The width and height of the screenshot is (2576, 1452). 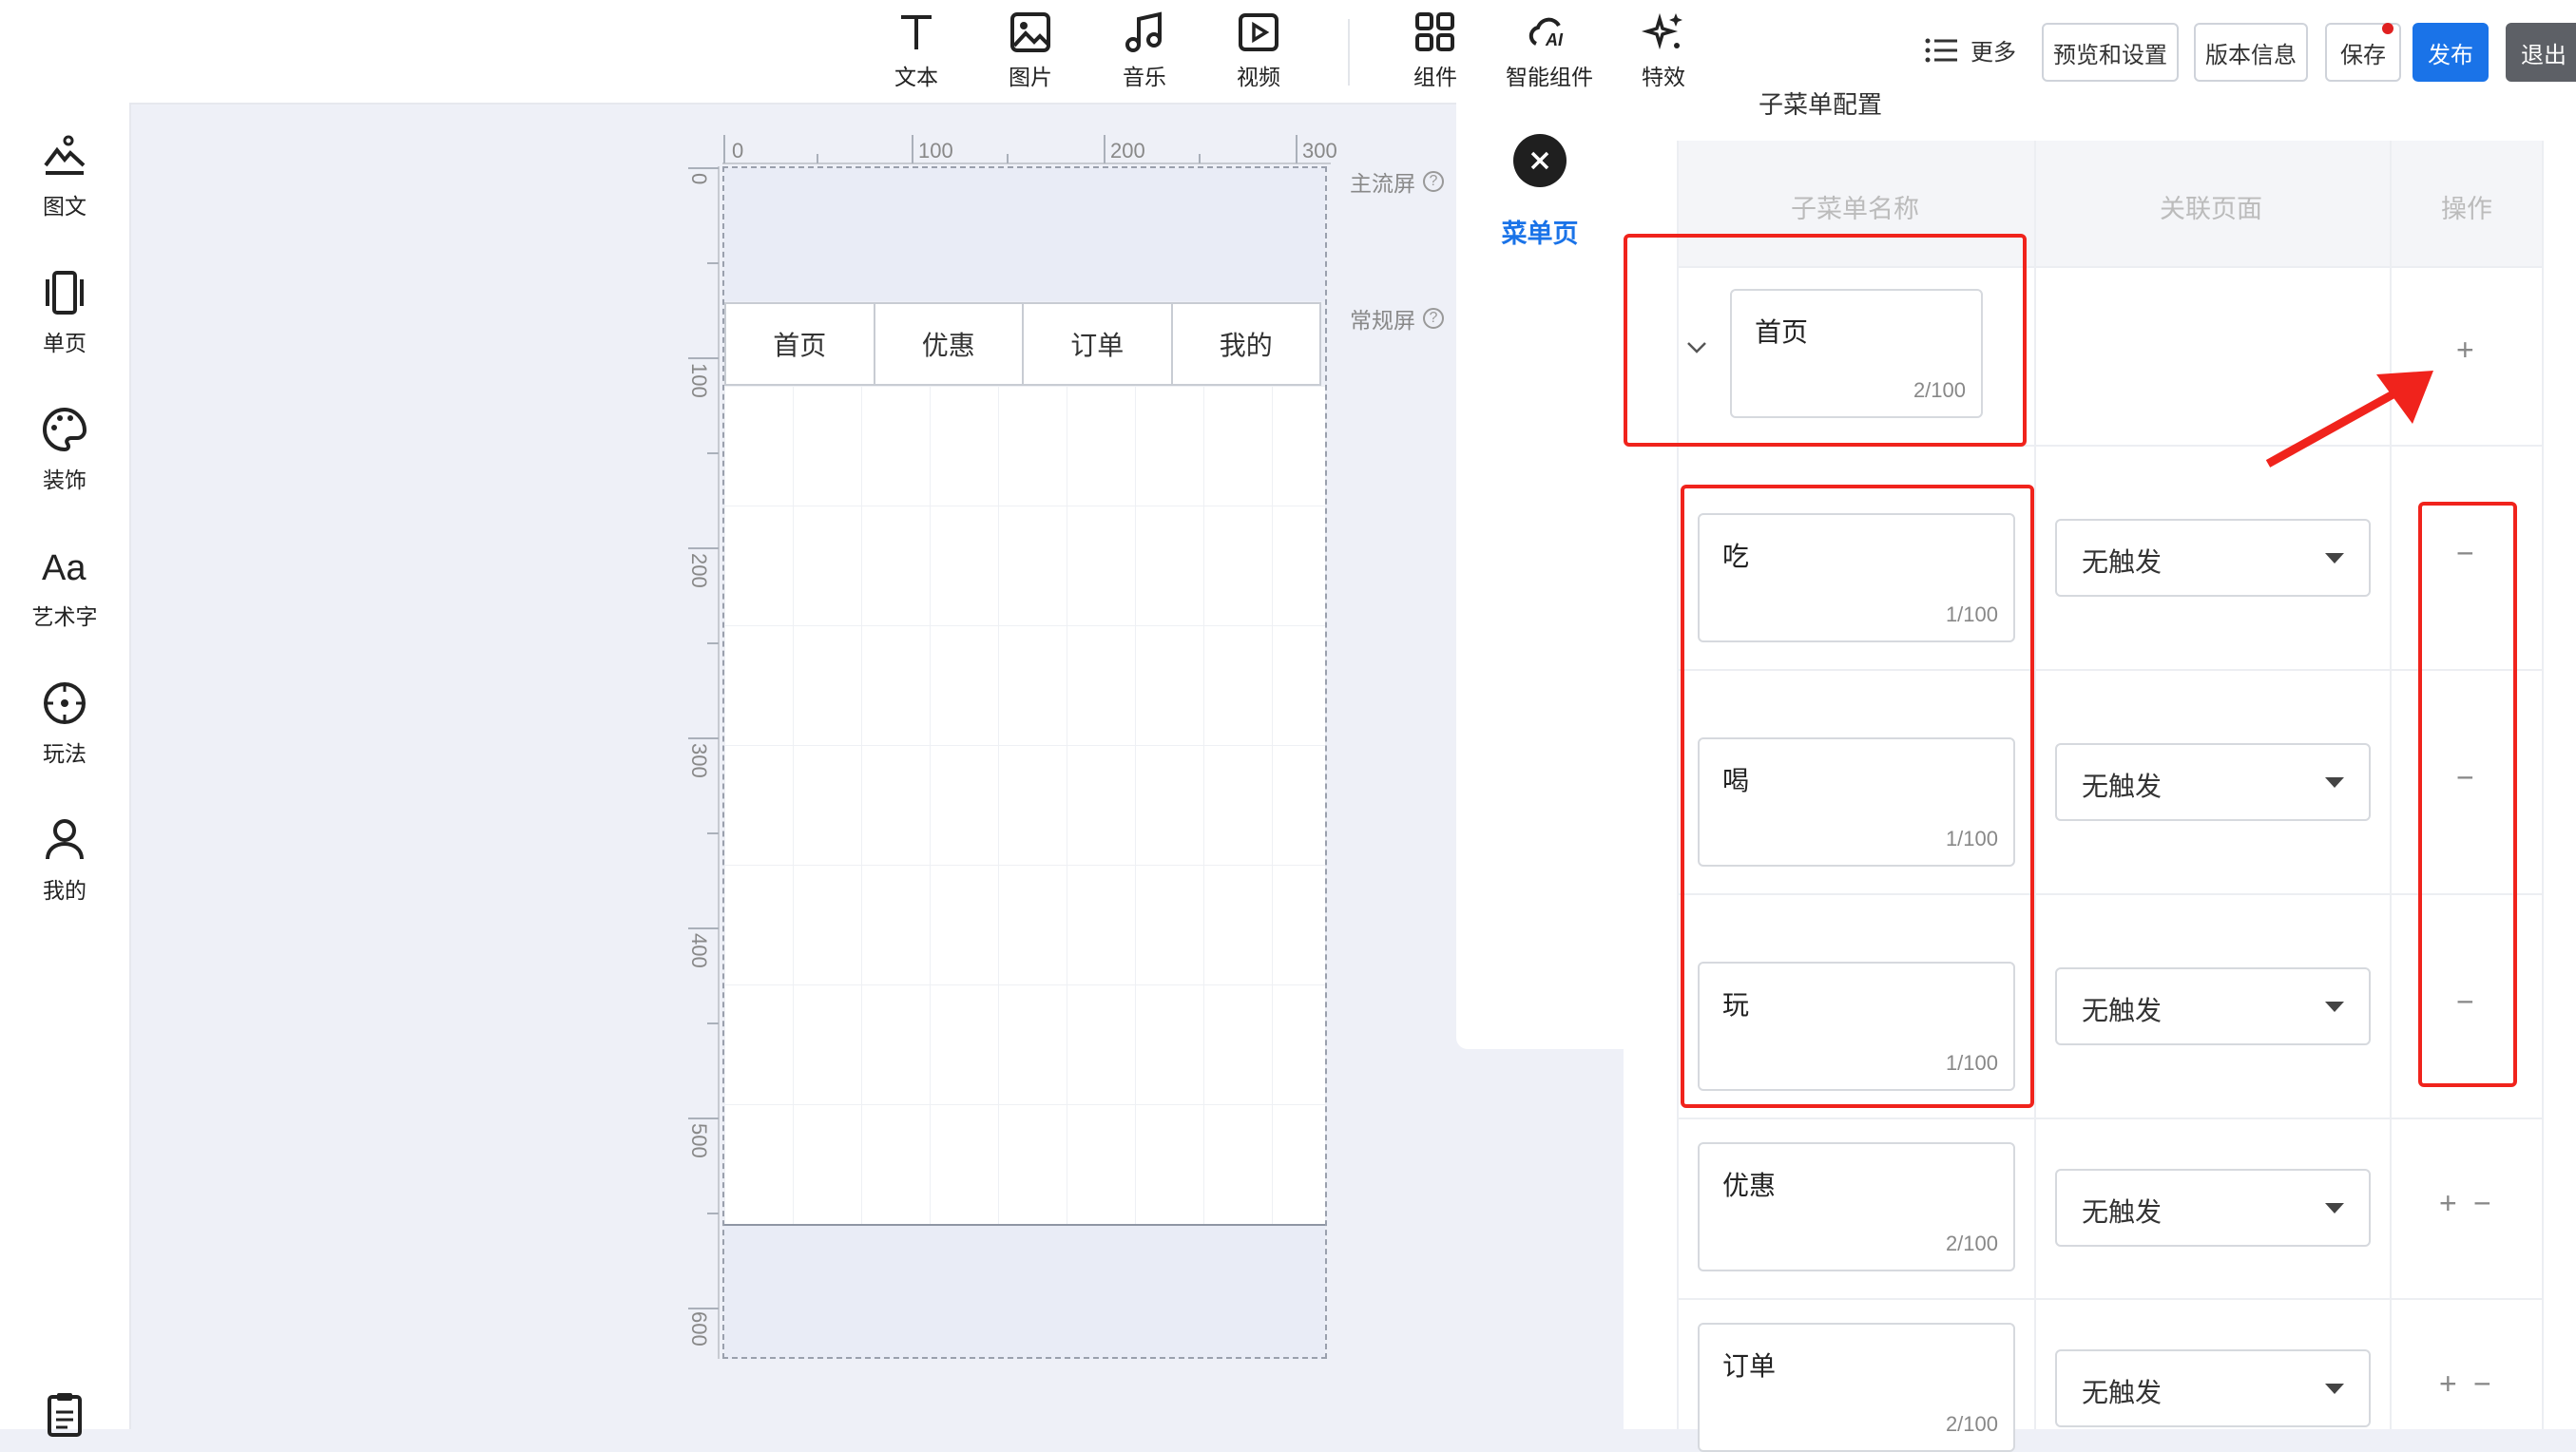 I want to click on sidebar-item-label: 装饰, so click(x=65, y=480).